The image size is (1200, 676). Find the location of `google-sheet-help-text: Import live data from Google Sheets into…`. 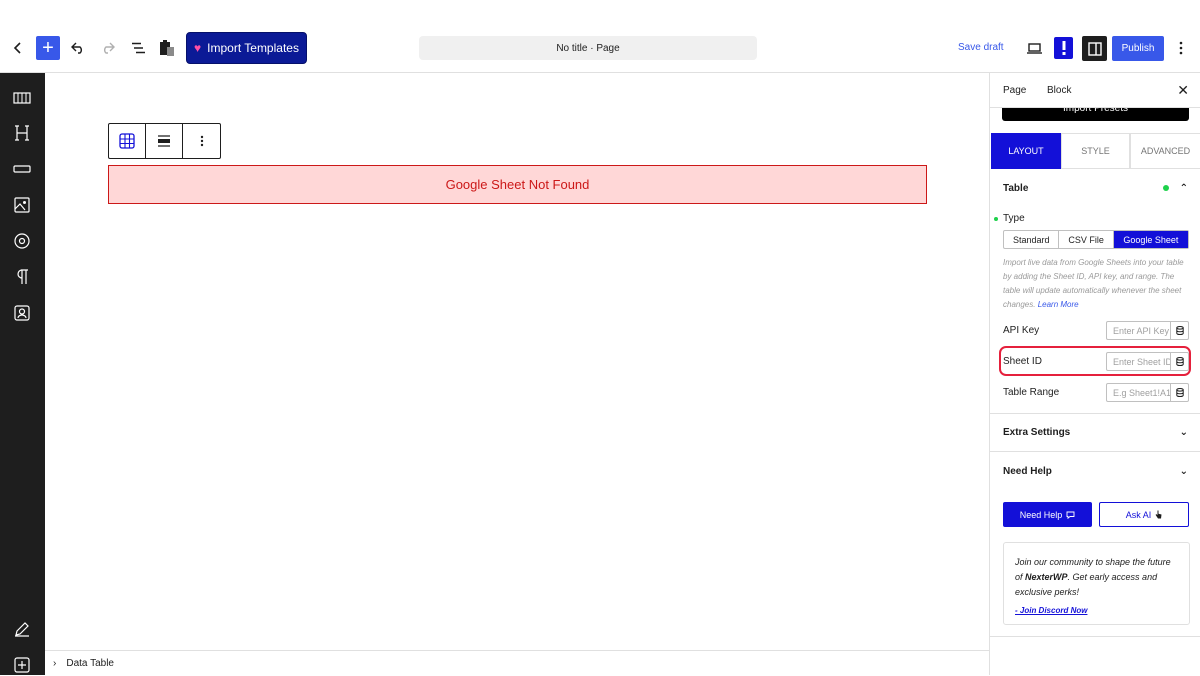

google-sheet-help-text: Import live data from Google Sheets into… is located at coordinates (1098, 284).